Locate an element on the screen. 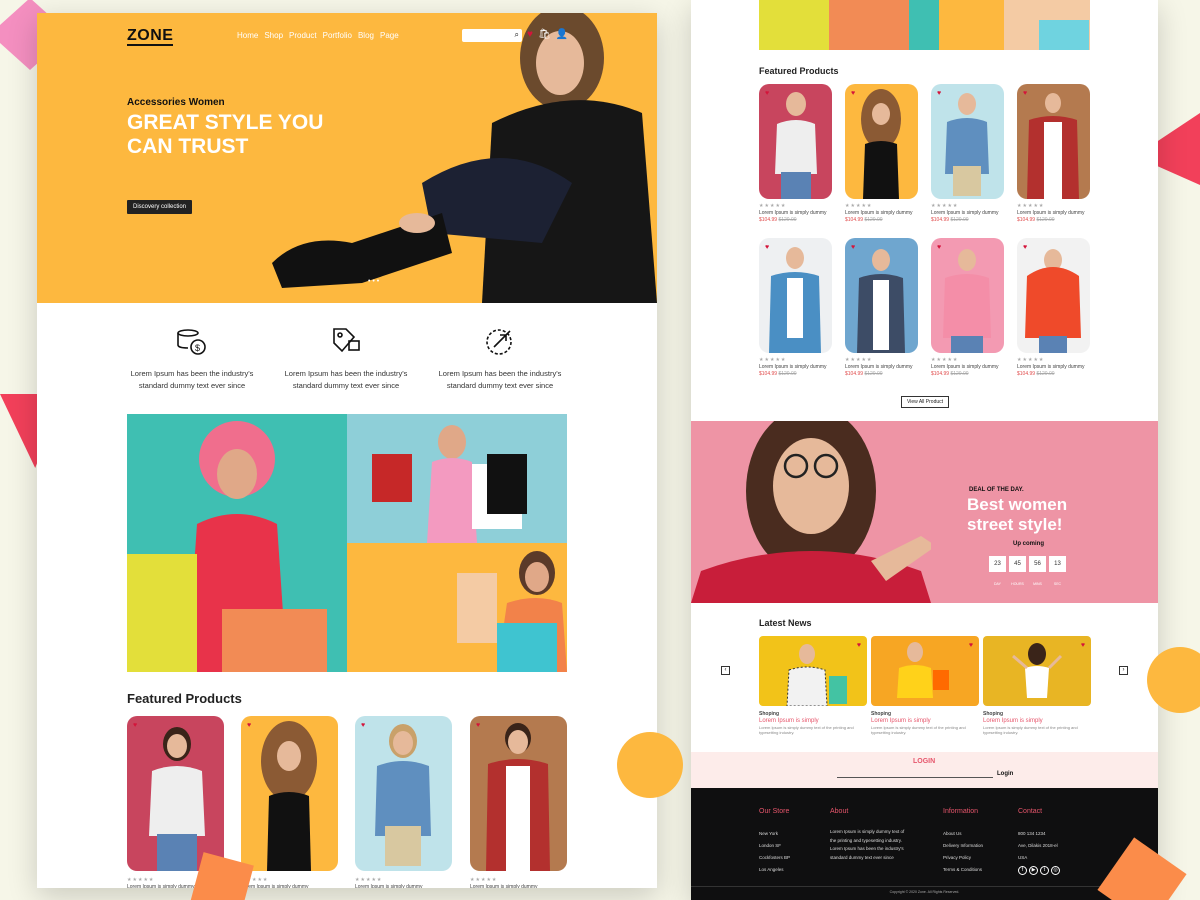  footer-link: Cockfosters BP is located at coordinates (774, 858).